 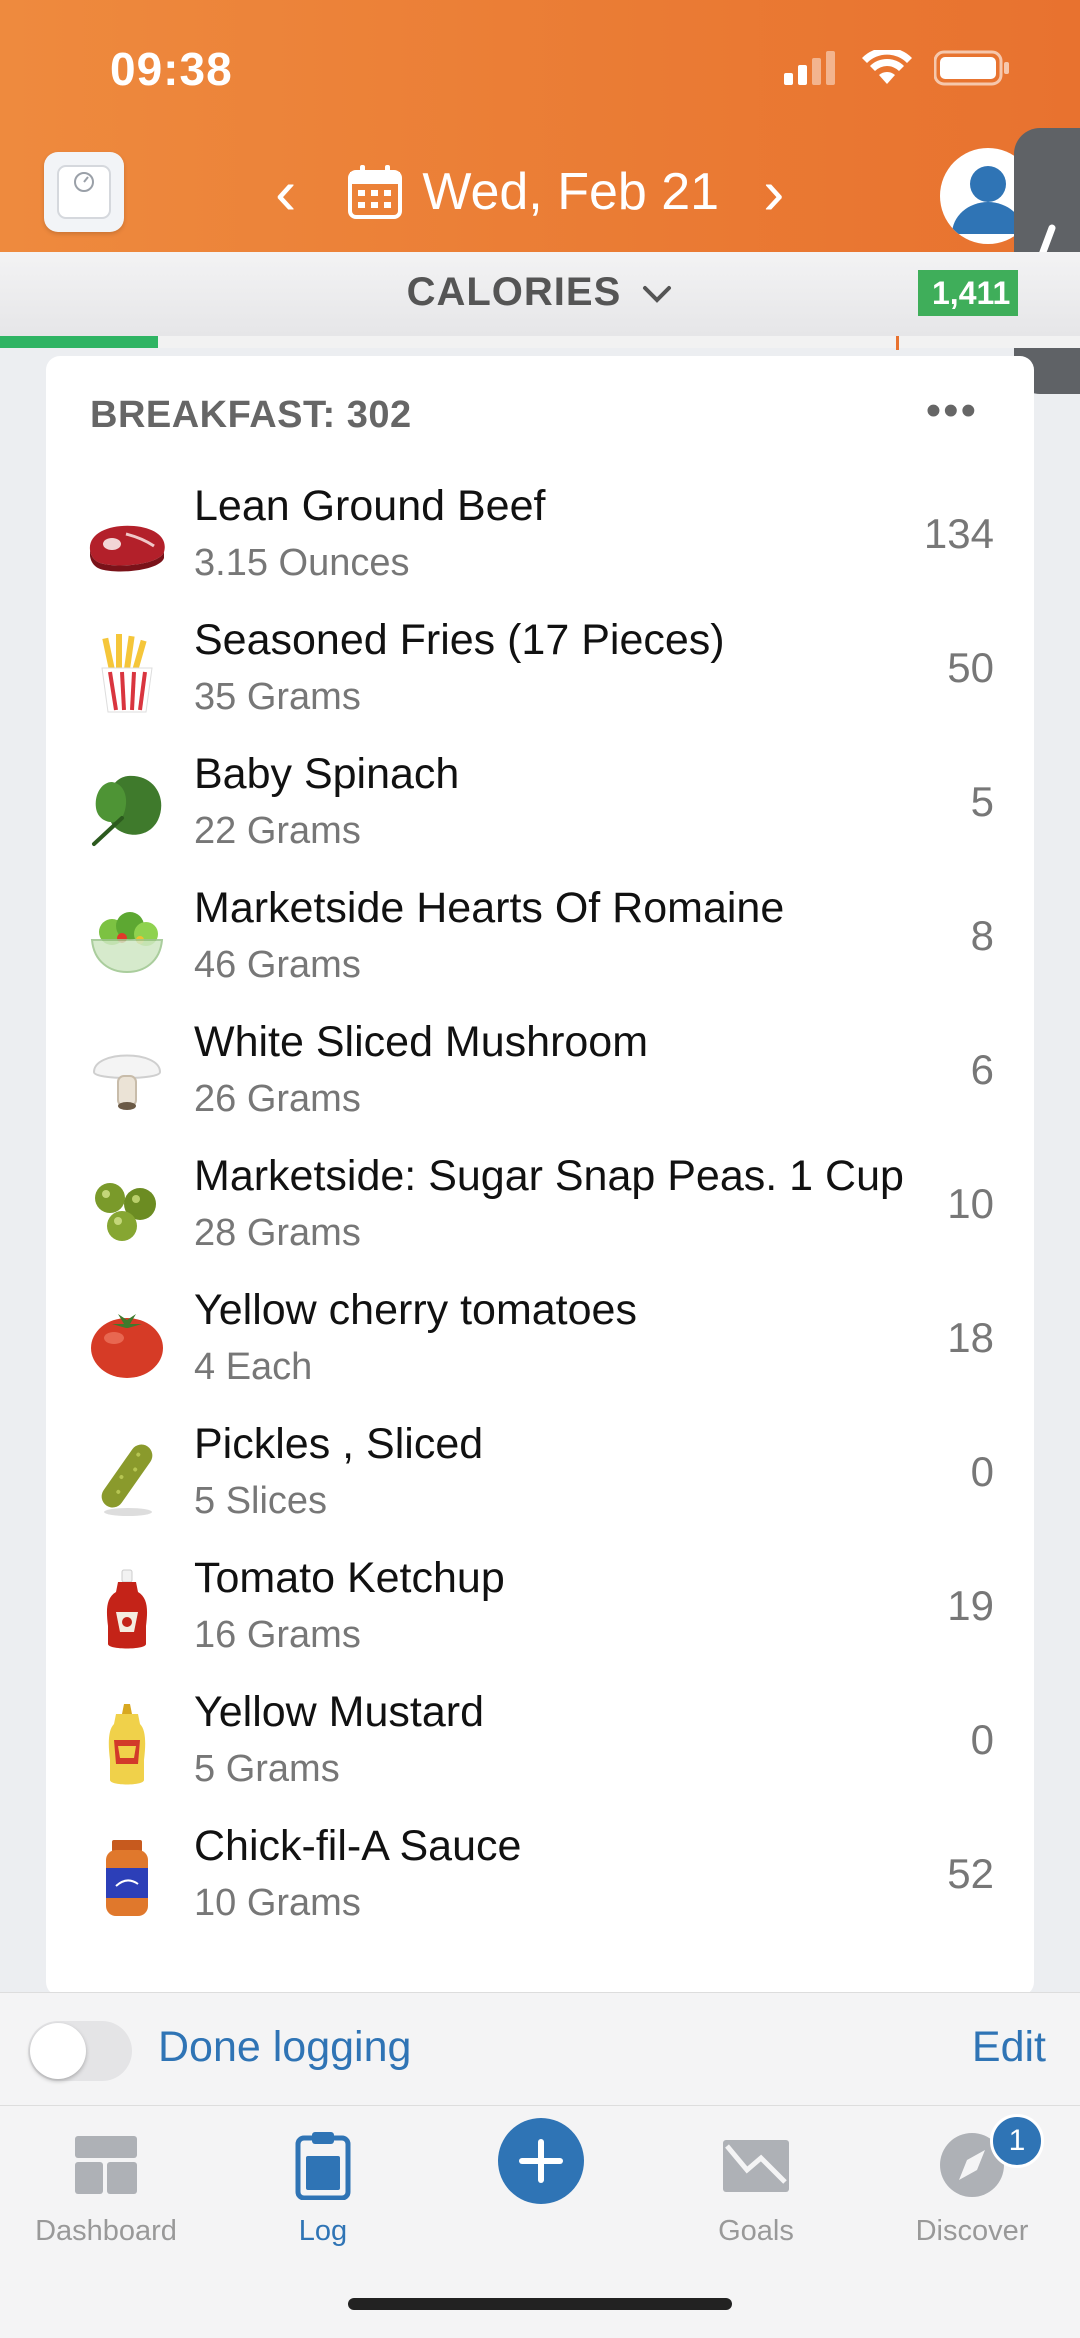 I want to click on food-quantity: 4 Each, so click(x=253, y=1367).